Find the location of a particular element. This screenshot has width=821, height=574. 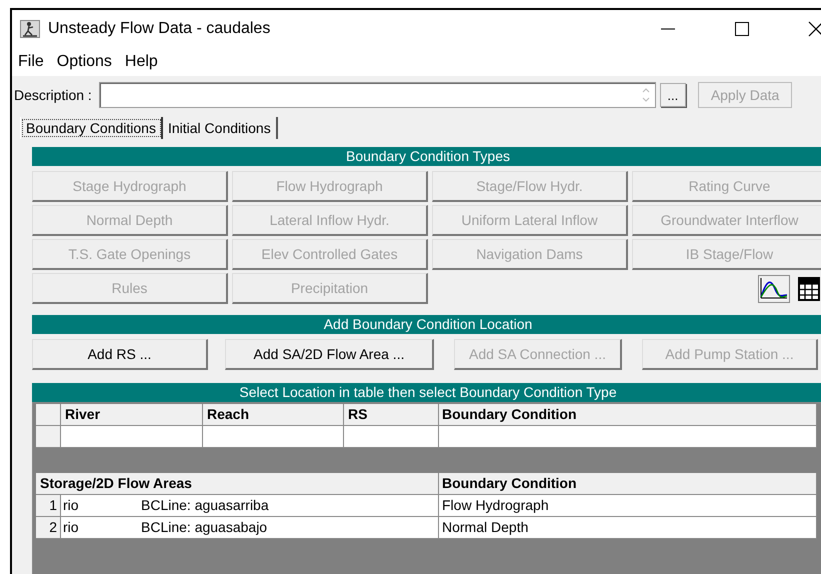

column-header: Storage/2D Flow Areas is located at coordinates (237, 484).